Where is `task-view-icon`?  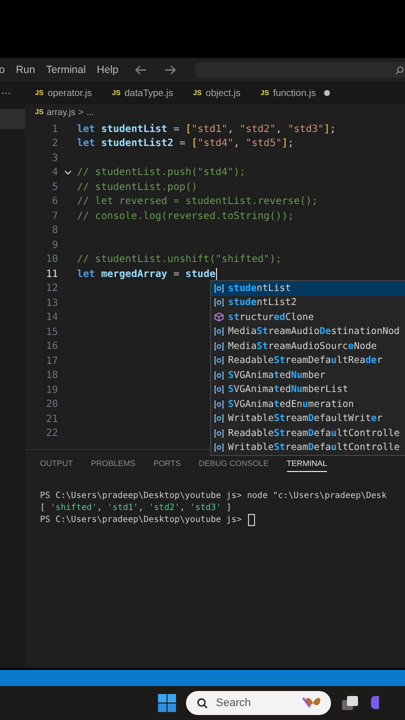 task-view-icon is located at coordinates (350, 703).